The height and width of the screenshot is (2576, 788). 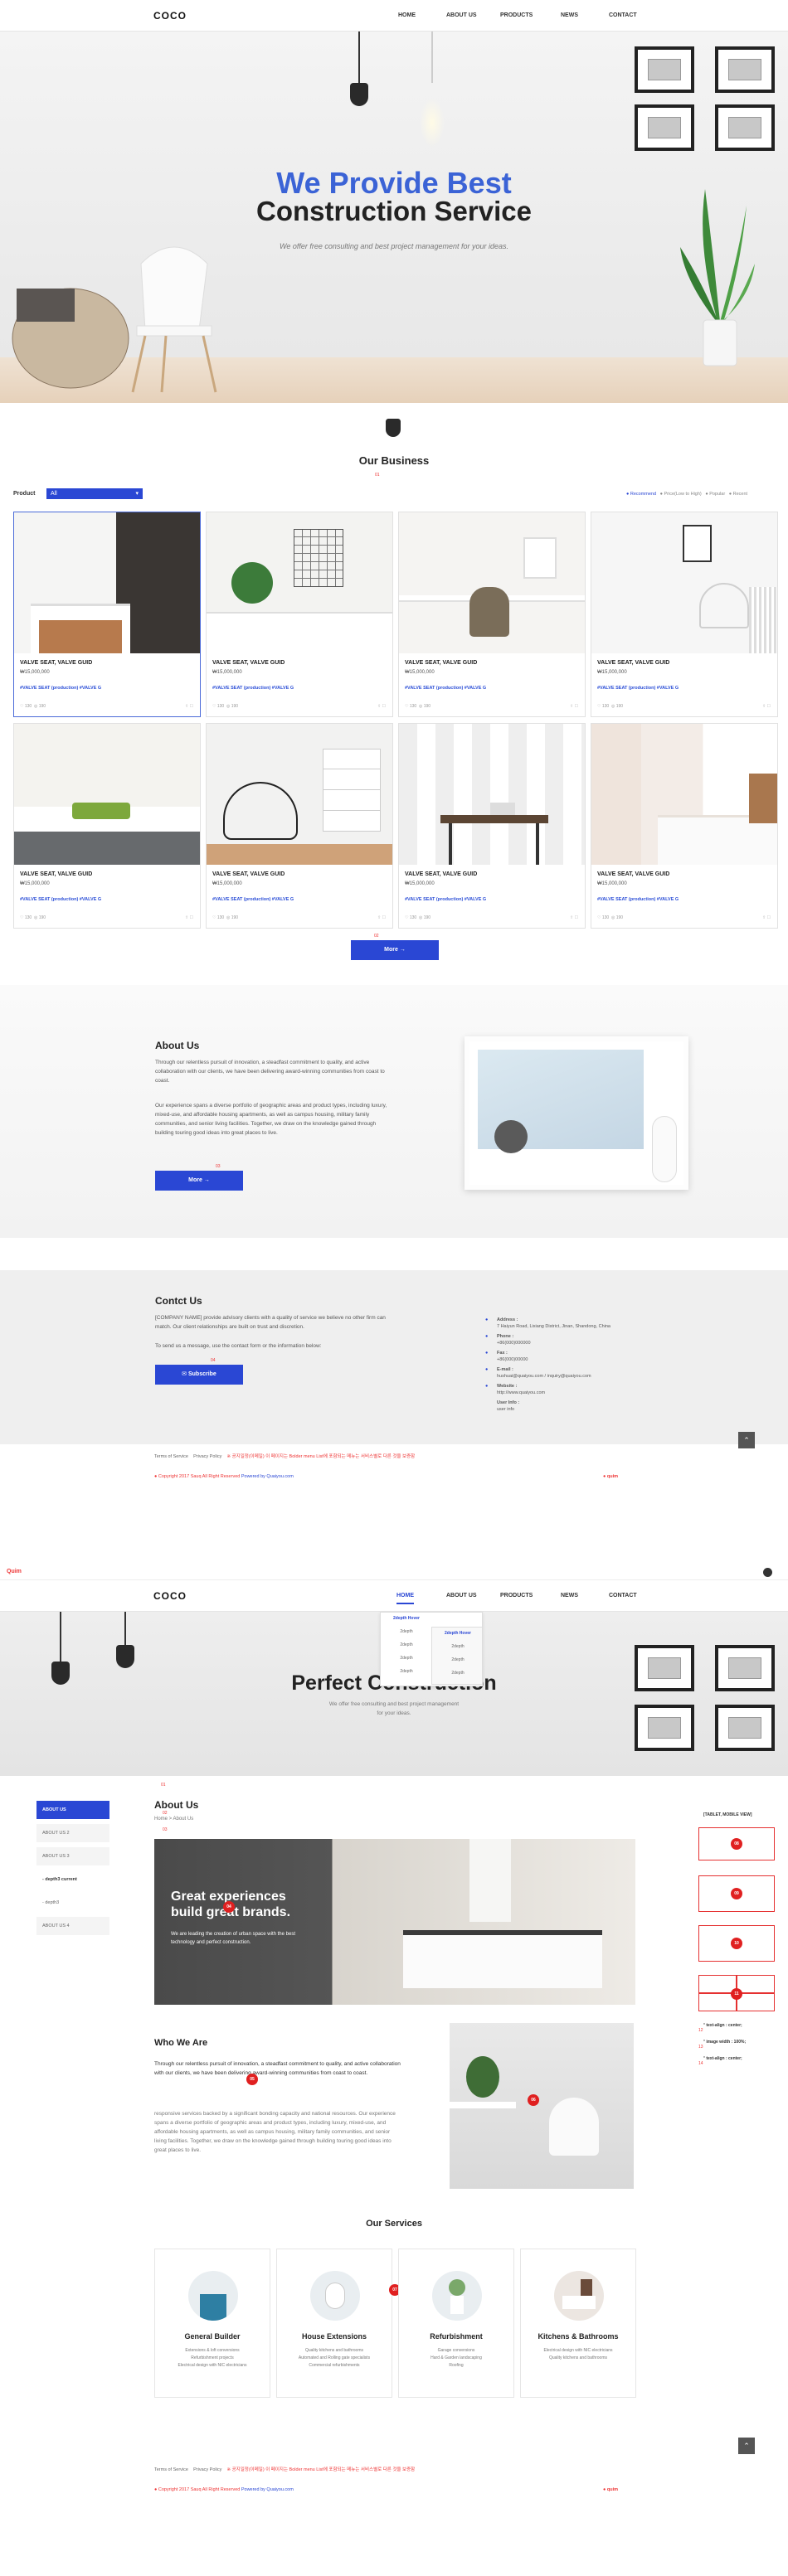 What do you see at coordinates (722, 2058) in the screenshot?
I see `annotation-code: * text-align : center;` at bounding box center [722, 2058].